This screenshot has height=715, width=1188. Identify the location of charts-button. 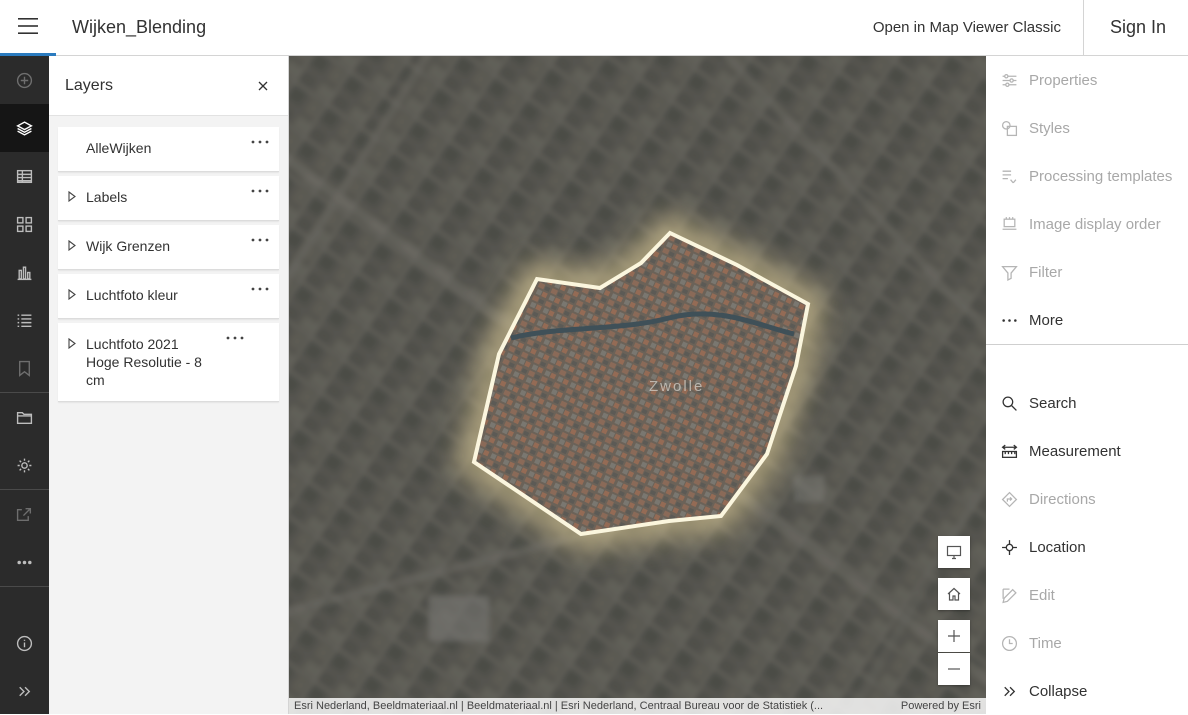
(24, 272).